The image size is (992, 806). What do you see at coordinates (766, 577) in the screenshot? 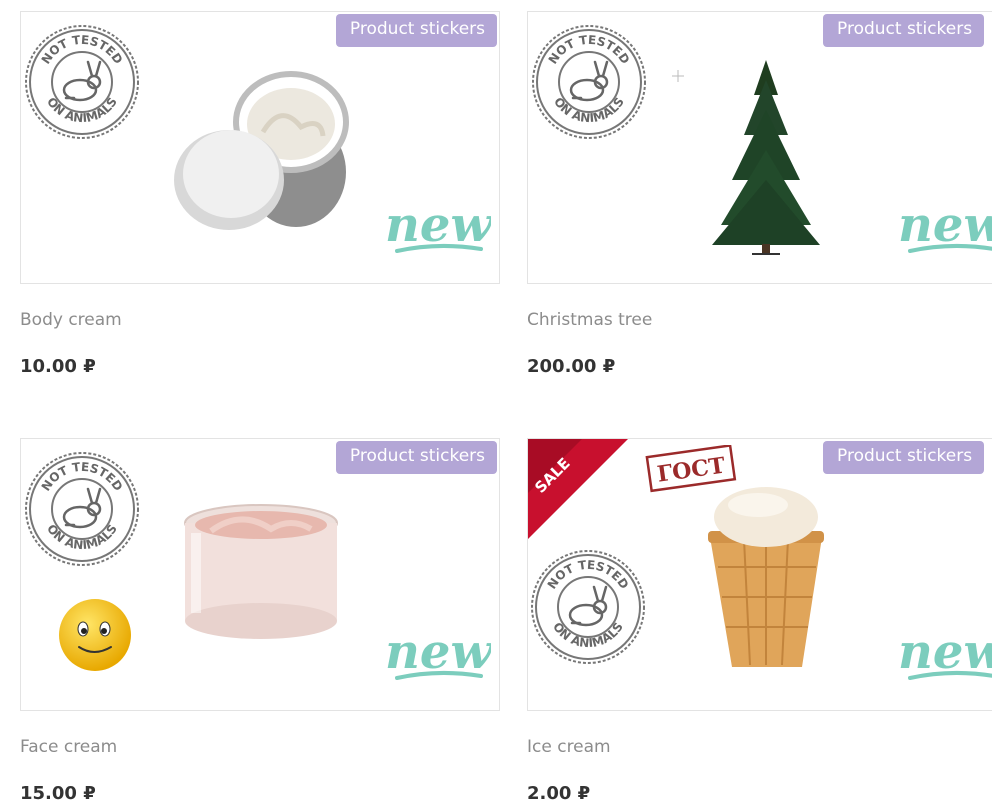
I see `ice-cream-cone-image` at bounding box center [766, 577].